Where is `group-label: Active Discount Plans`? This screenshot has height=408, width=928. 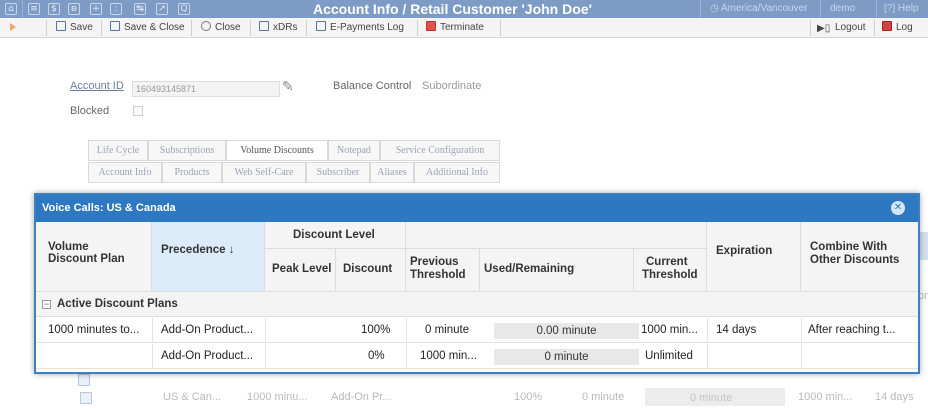 group-label: Active Discount Plans is located at coordinates (117, 304).